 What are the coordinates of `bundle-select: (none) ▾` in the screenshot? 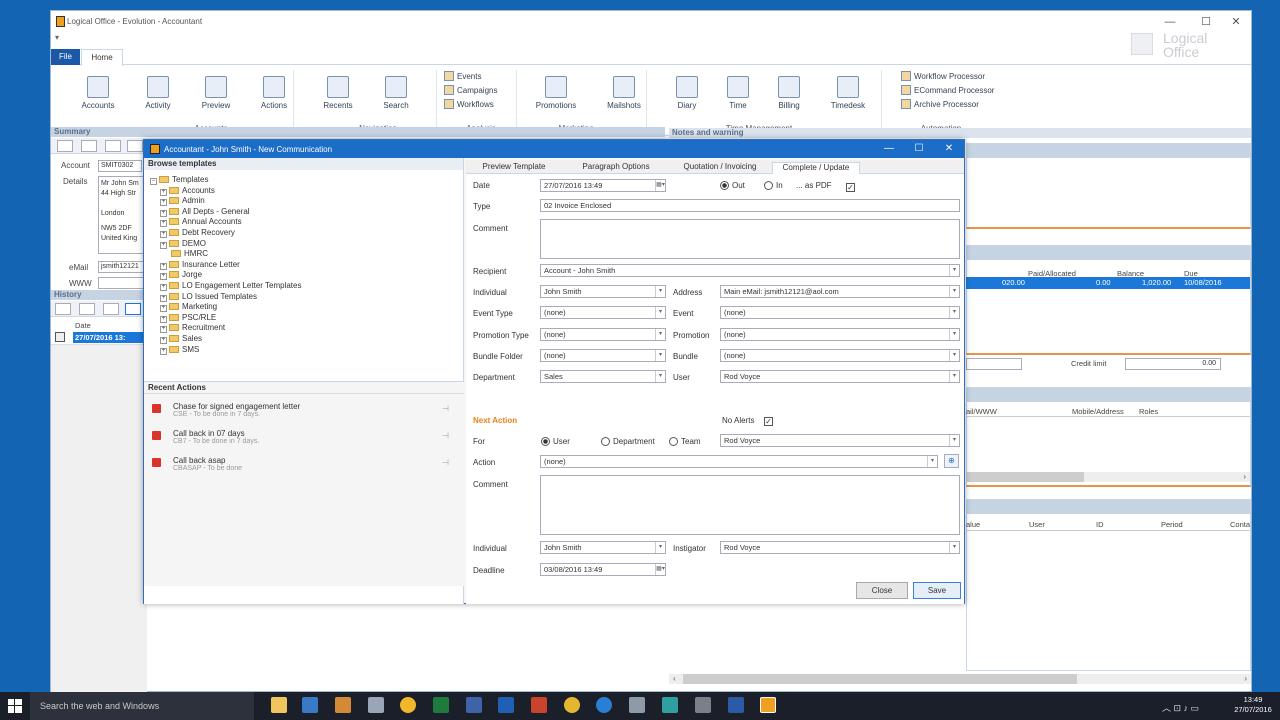 It's located at (840, 355).